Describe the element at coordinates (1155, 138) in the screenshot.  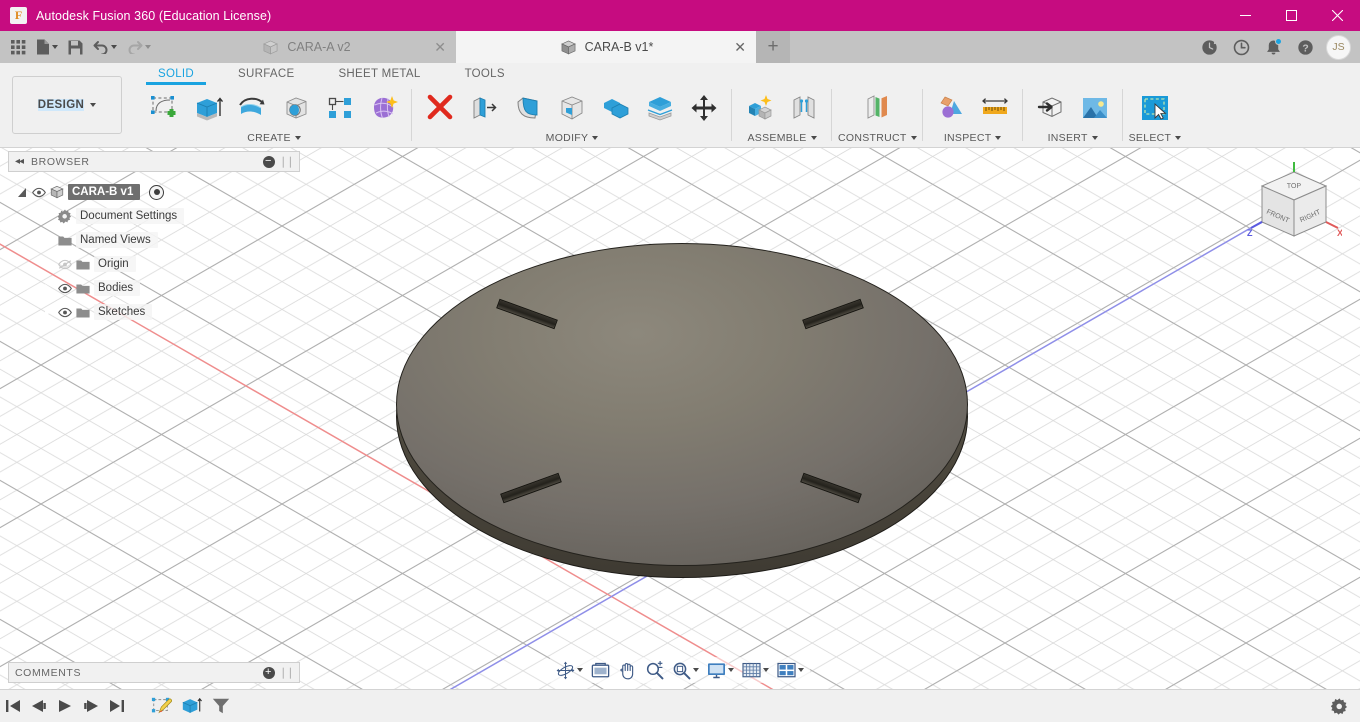
I see `ribbon-group-select-label: SELECT` at that location.